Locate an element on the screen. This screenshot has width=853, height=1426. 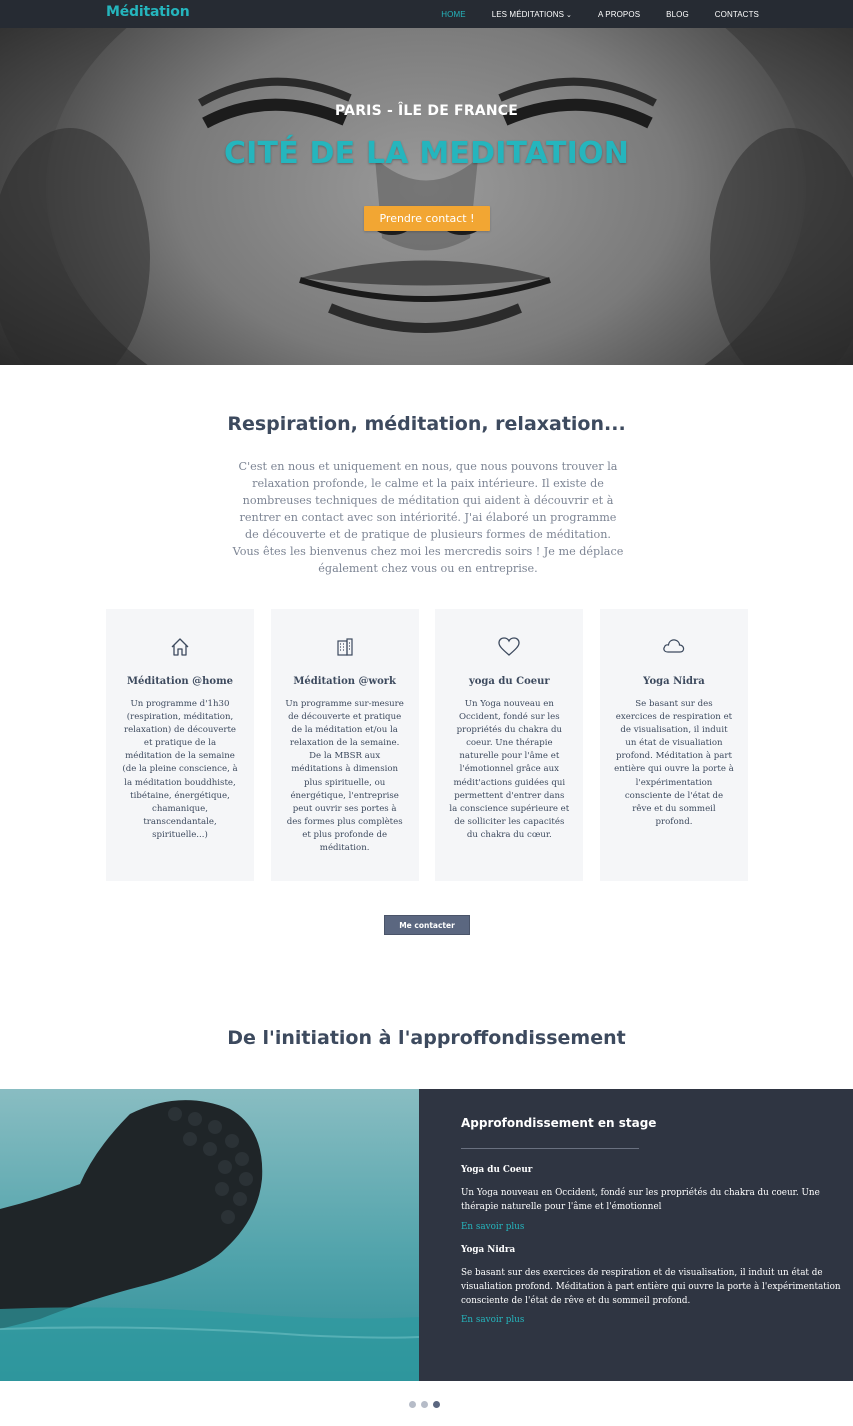
heart-icon is located at coordinates (509, 648).